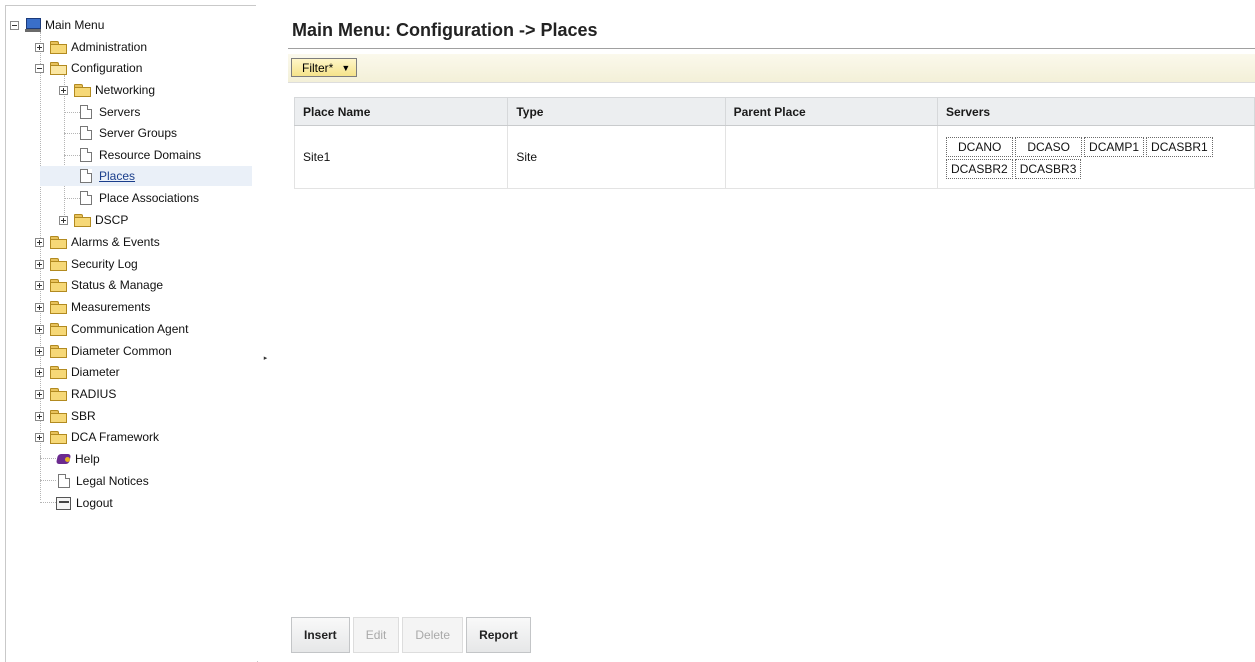  What do you see at coordinates (445, 30) in the screenshot?
I see `page-title: Main Menu: Configuration -> Places` at bounding box center [445, 30].